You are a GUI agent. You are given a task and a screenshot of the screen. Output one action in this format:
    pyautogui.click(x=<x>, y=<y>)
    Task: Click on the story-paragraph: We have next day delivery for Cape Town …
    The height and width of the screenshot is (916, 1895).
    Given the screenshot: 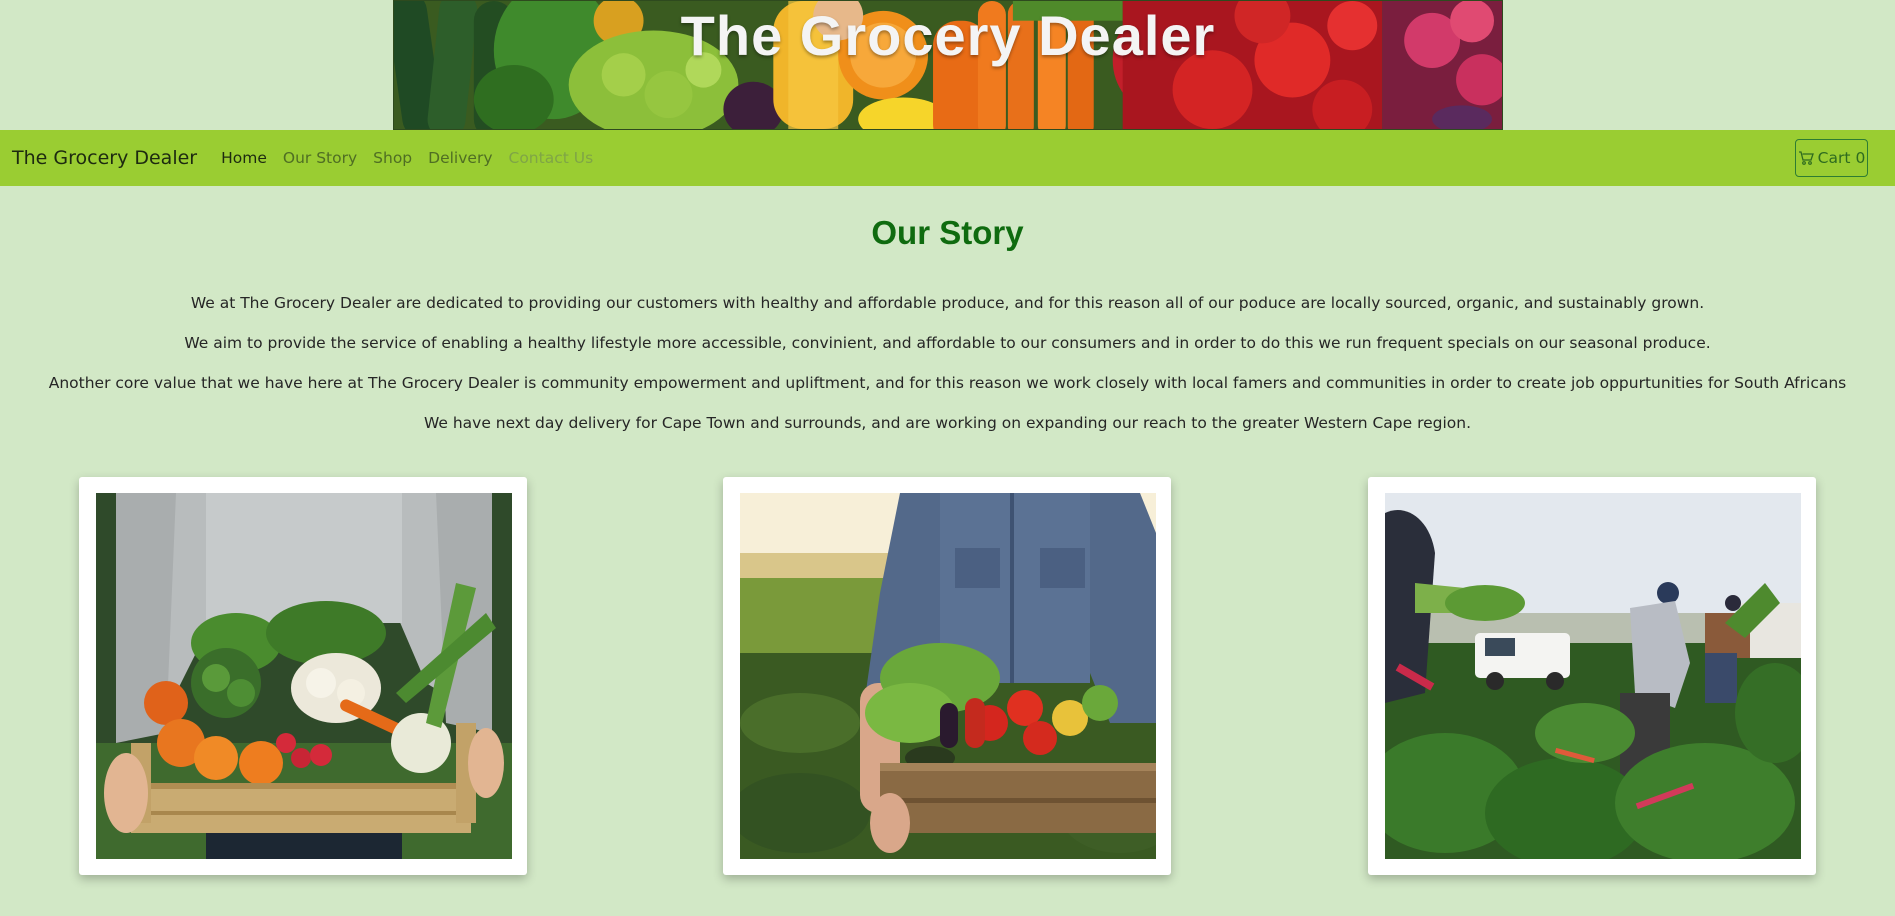 What is the action you would take?
    pyautogui.click(x=947, y=423)
    